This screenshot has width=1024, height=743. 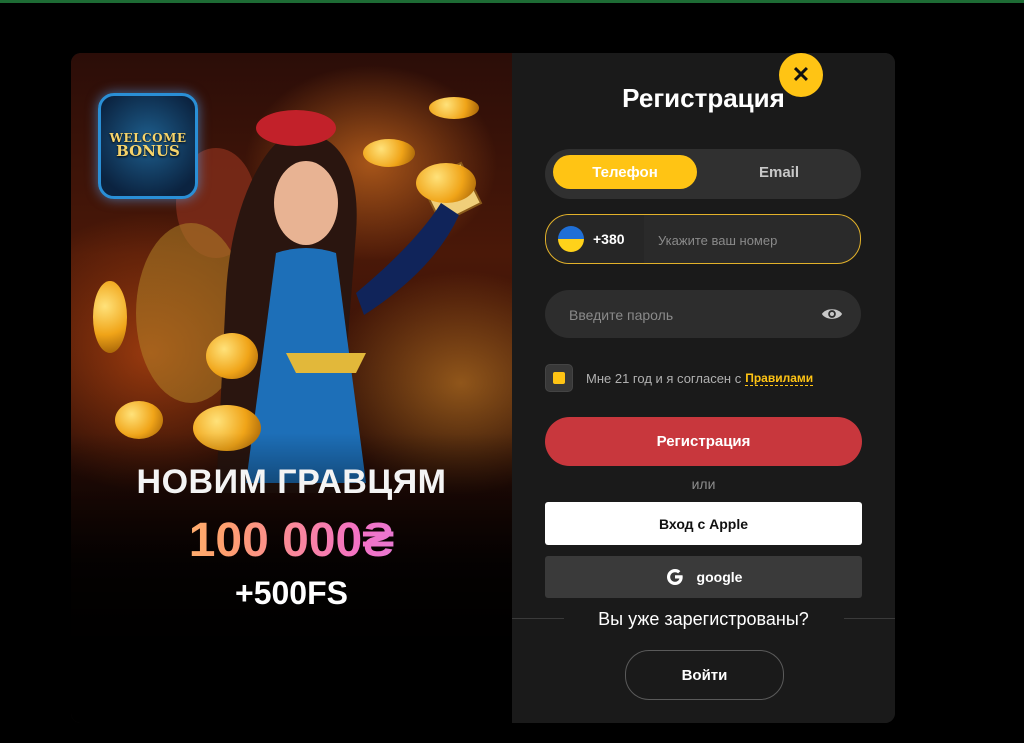 I want to click on agreement-checkbox, so click(x=559, y=378).